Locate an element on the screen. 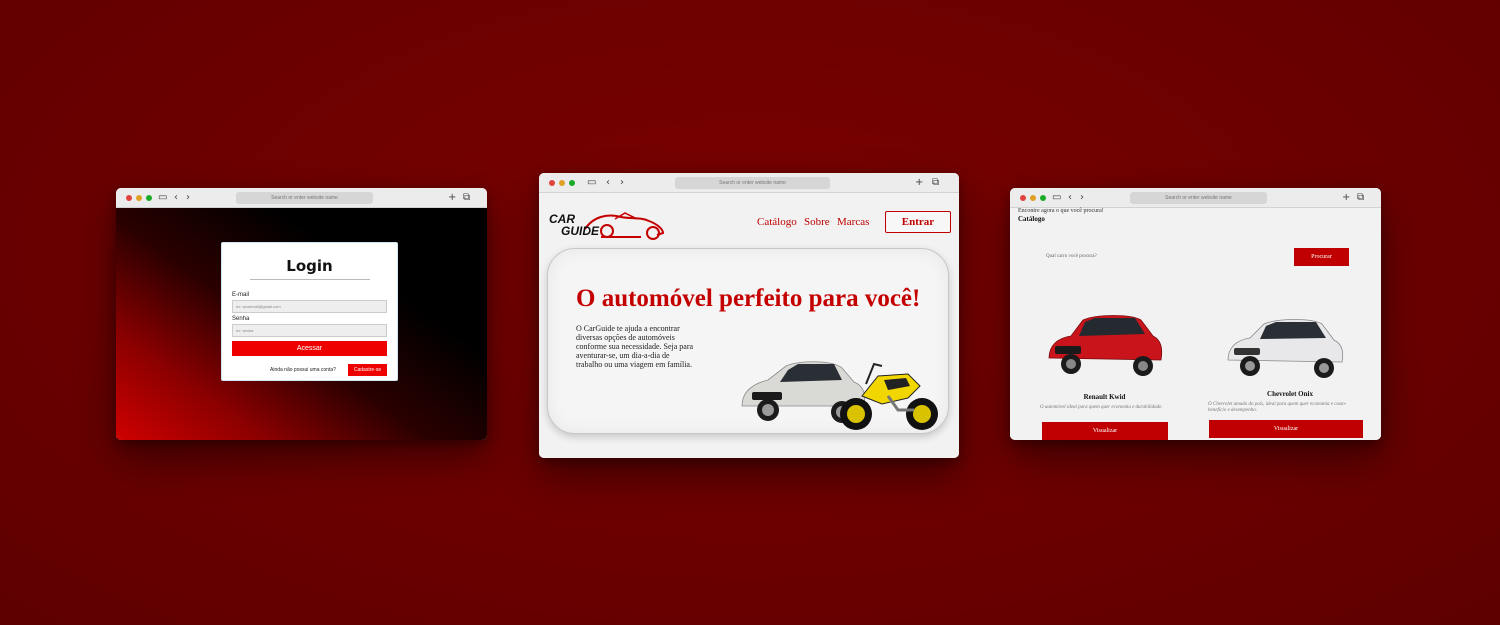 The width and height of the screenshot is (1500, 625). logo-text-guide: GUIDE is located at coordinates (580, 231).